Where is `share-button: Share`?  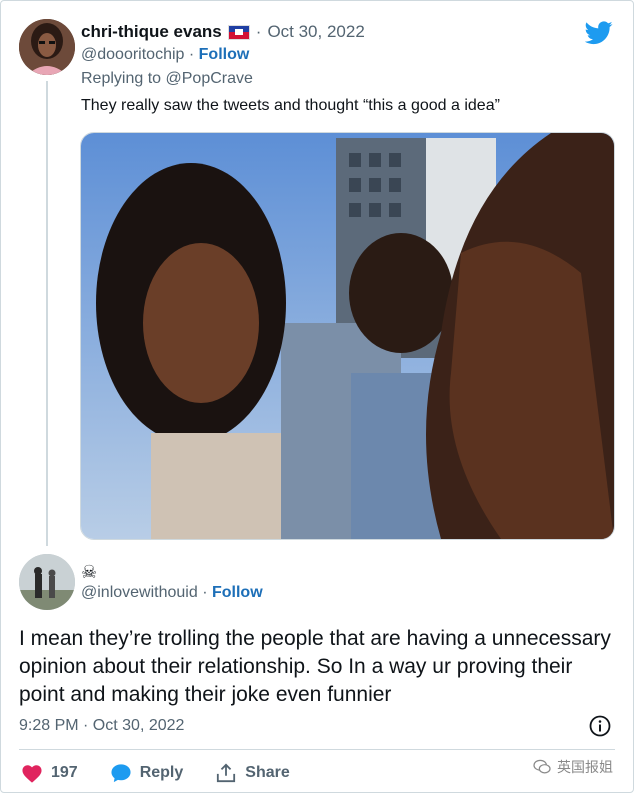 share-button: Share is located at coordinates (252, 773).